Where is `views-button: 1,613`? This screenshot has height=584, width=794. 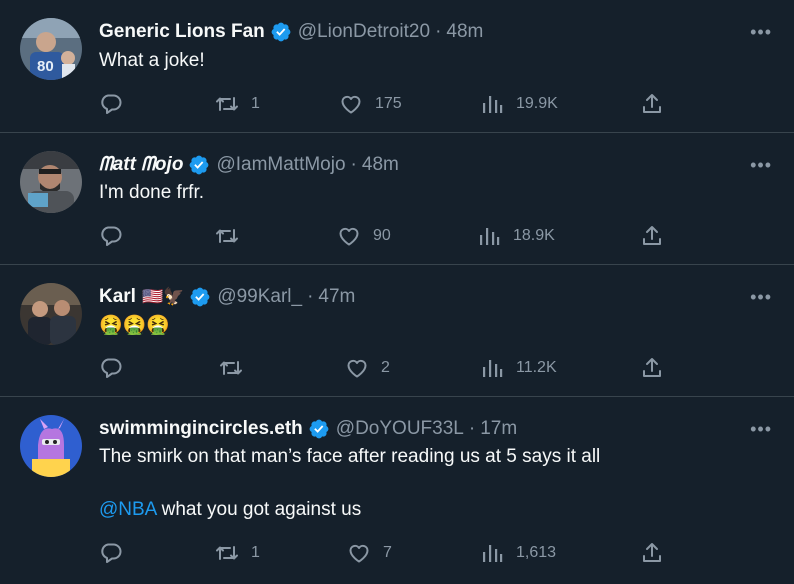
views-button: 1,613 is located at coordinates (518, 553).